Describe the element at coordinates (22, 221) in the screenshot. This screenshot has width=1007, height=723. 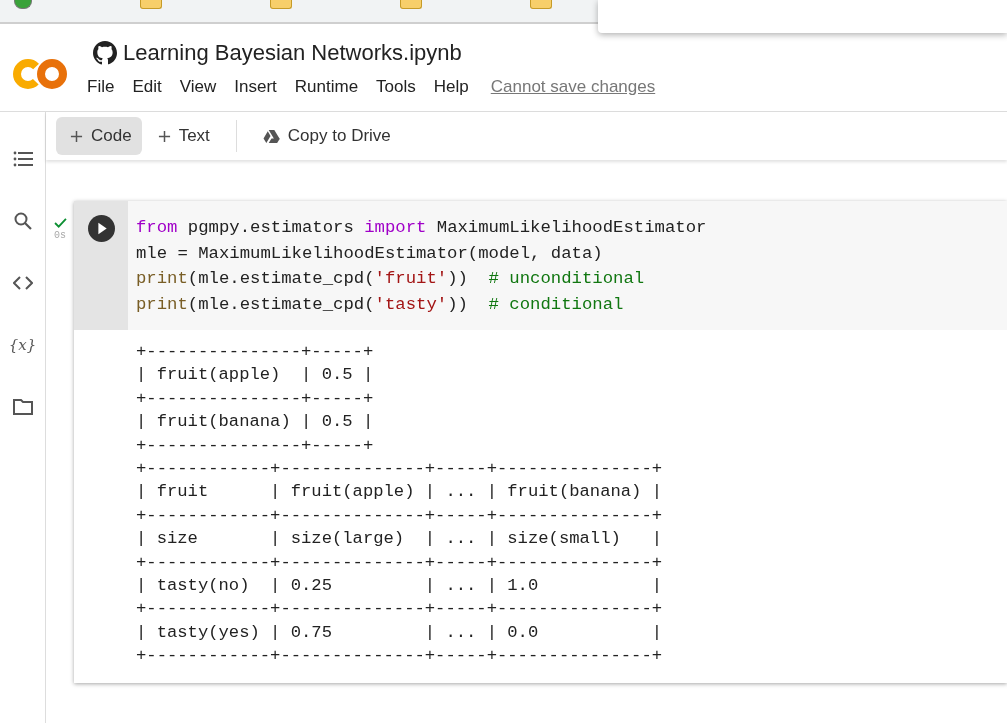
I see `search-icon` at that location.